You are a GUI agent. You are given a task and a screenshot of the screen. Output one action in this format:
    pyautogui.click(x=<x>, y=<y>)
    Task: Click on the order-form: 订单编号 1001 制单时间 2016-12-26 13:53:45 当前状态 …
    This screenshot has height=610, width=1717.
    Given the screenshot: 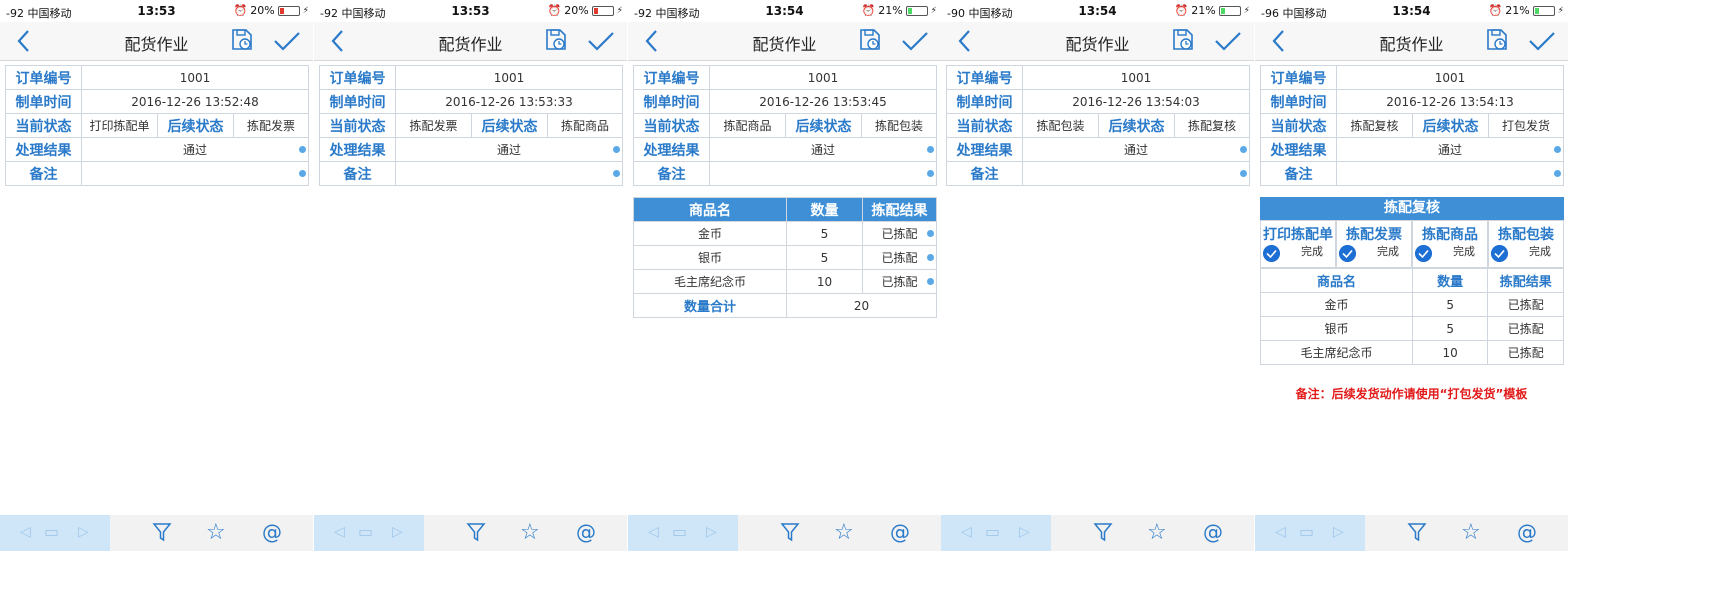 What is the action you would take?
    pyautogui.click(x=785, y=125)
    